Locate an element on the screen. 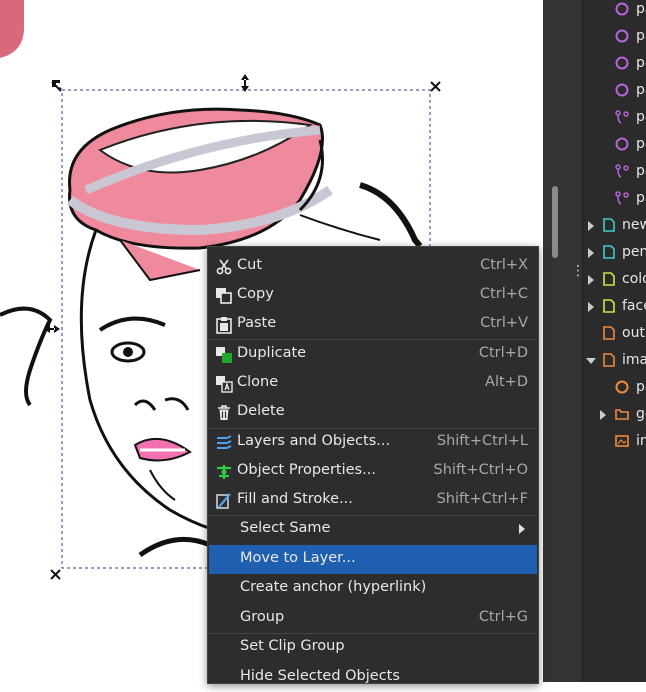  menu-item-select-same: Select Same is located at coordinates (373, 529).